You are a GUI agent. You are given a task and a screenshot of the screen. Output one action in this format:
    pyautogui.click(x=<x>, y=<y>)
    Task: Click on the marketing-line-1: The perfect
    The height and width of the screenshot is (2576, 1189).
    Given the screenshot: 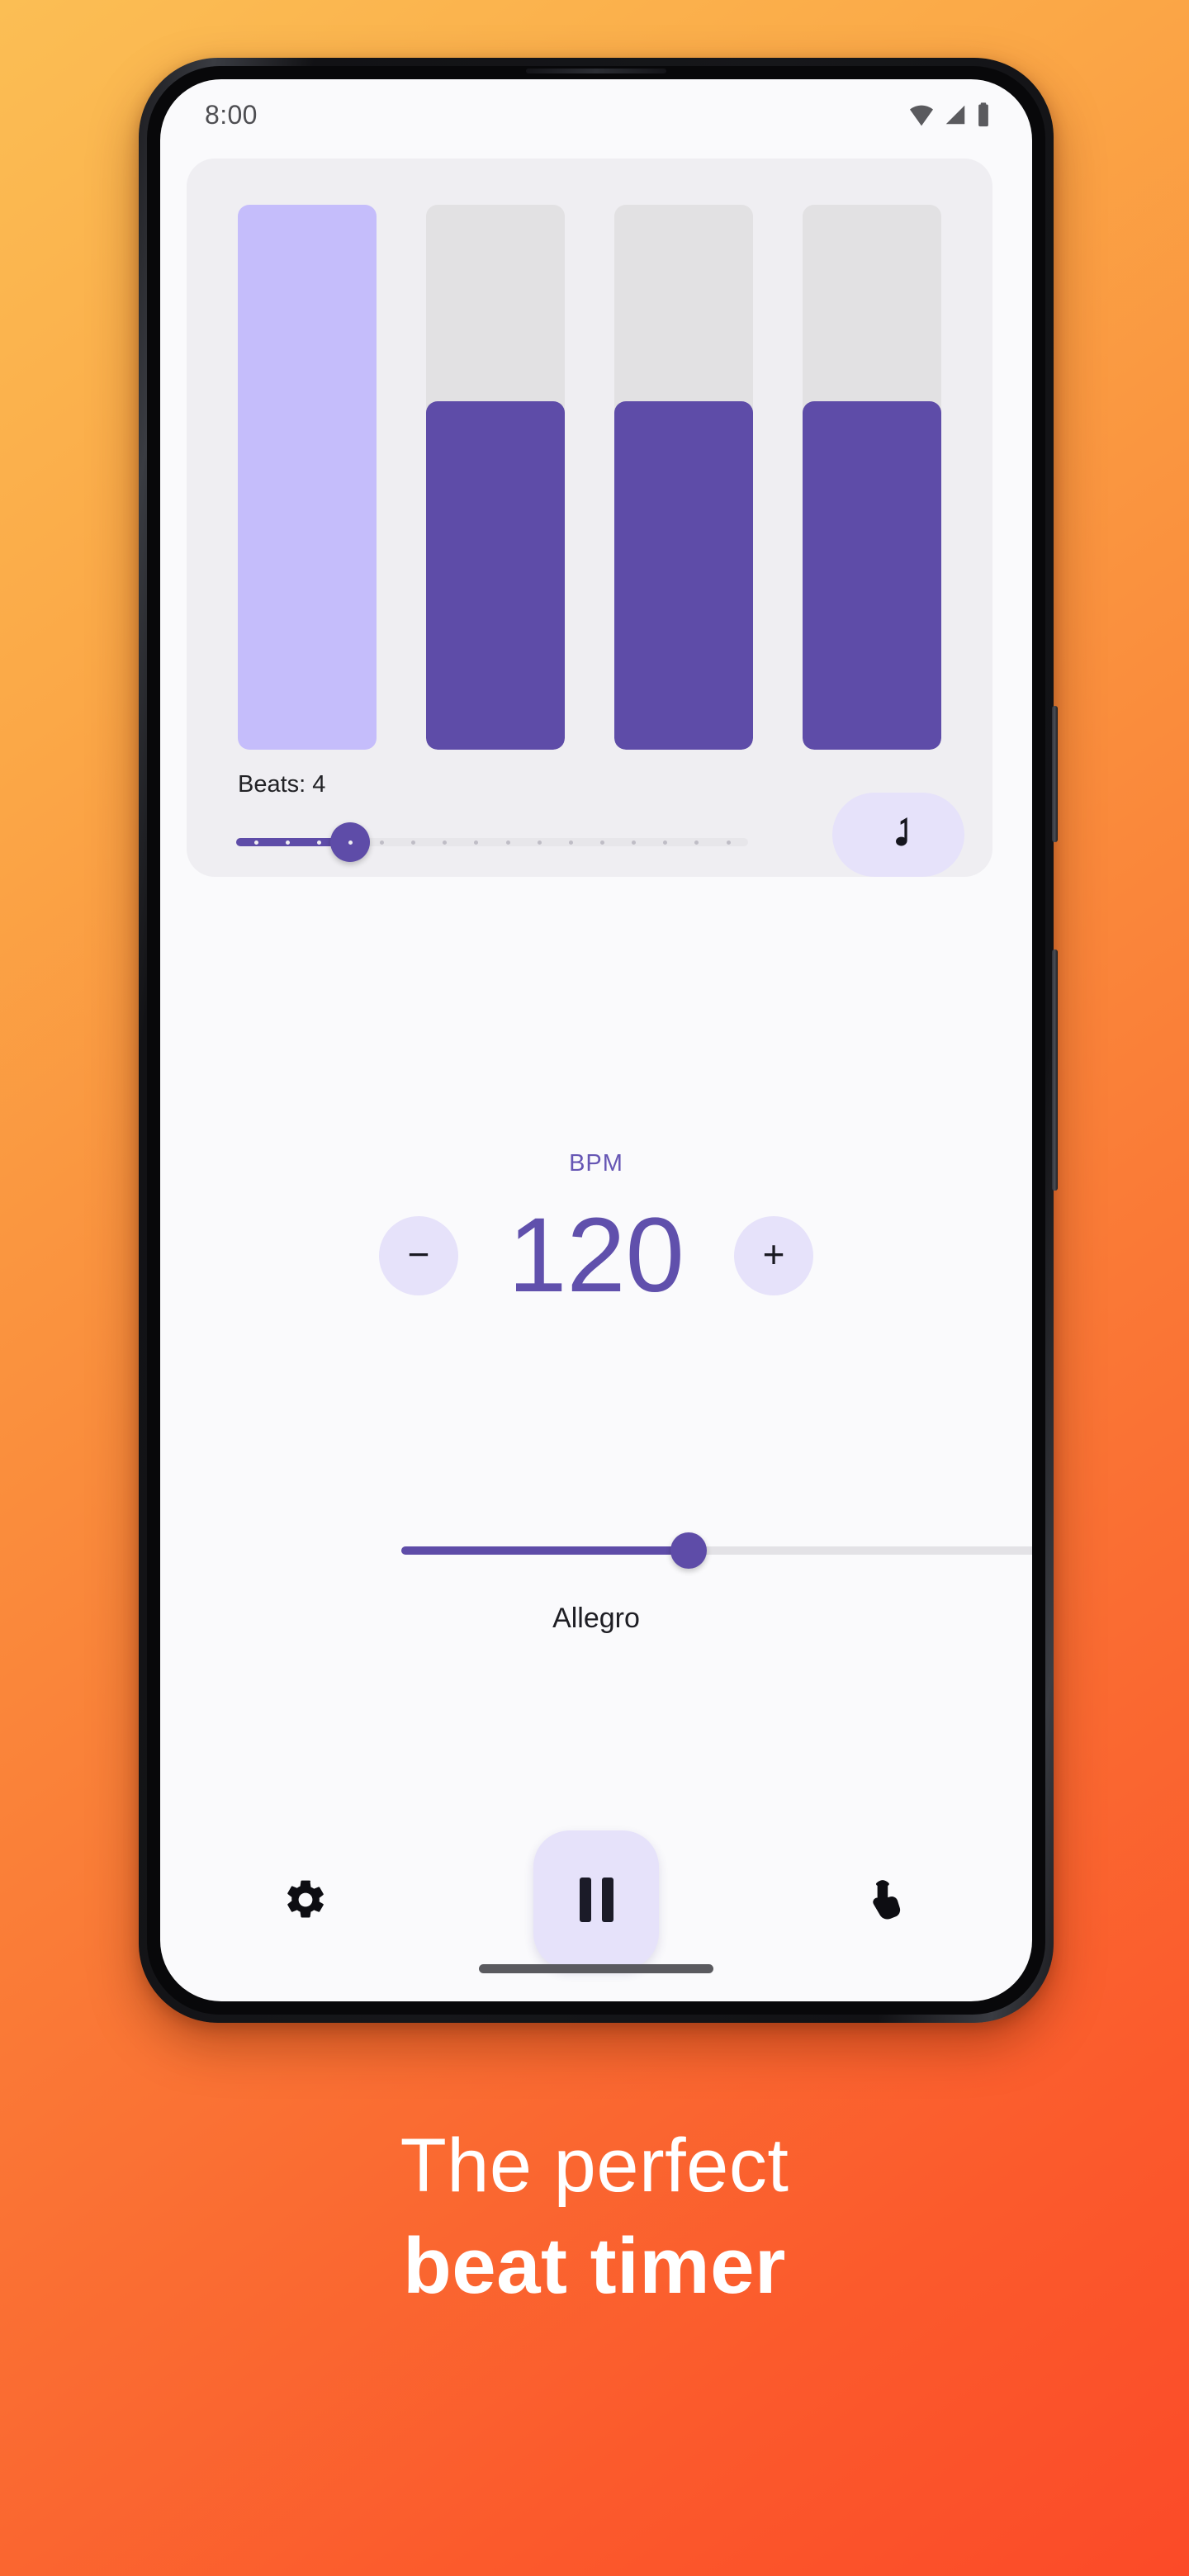 What is the action you would take?
    pyautogui.click(x=594, y=2166)
    